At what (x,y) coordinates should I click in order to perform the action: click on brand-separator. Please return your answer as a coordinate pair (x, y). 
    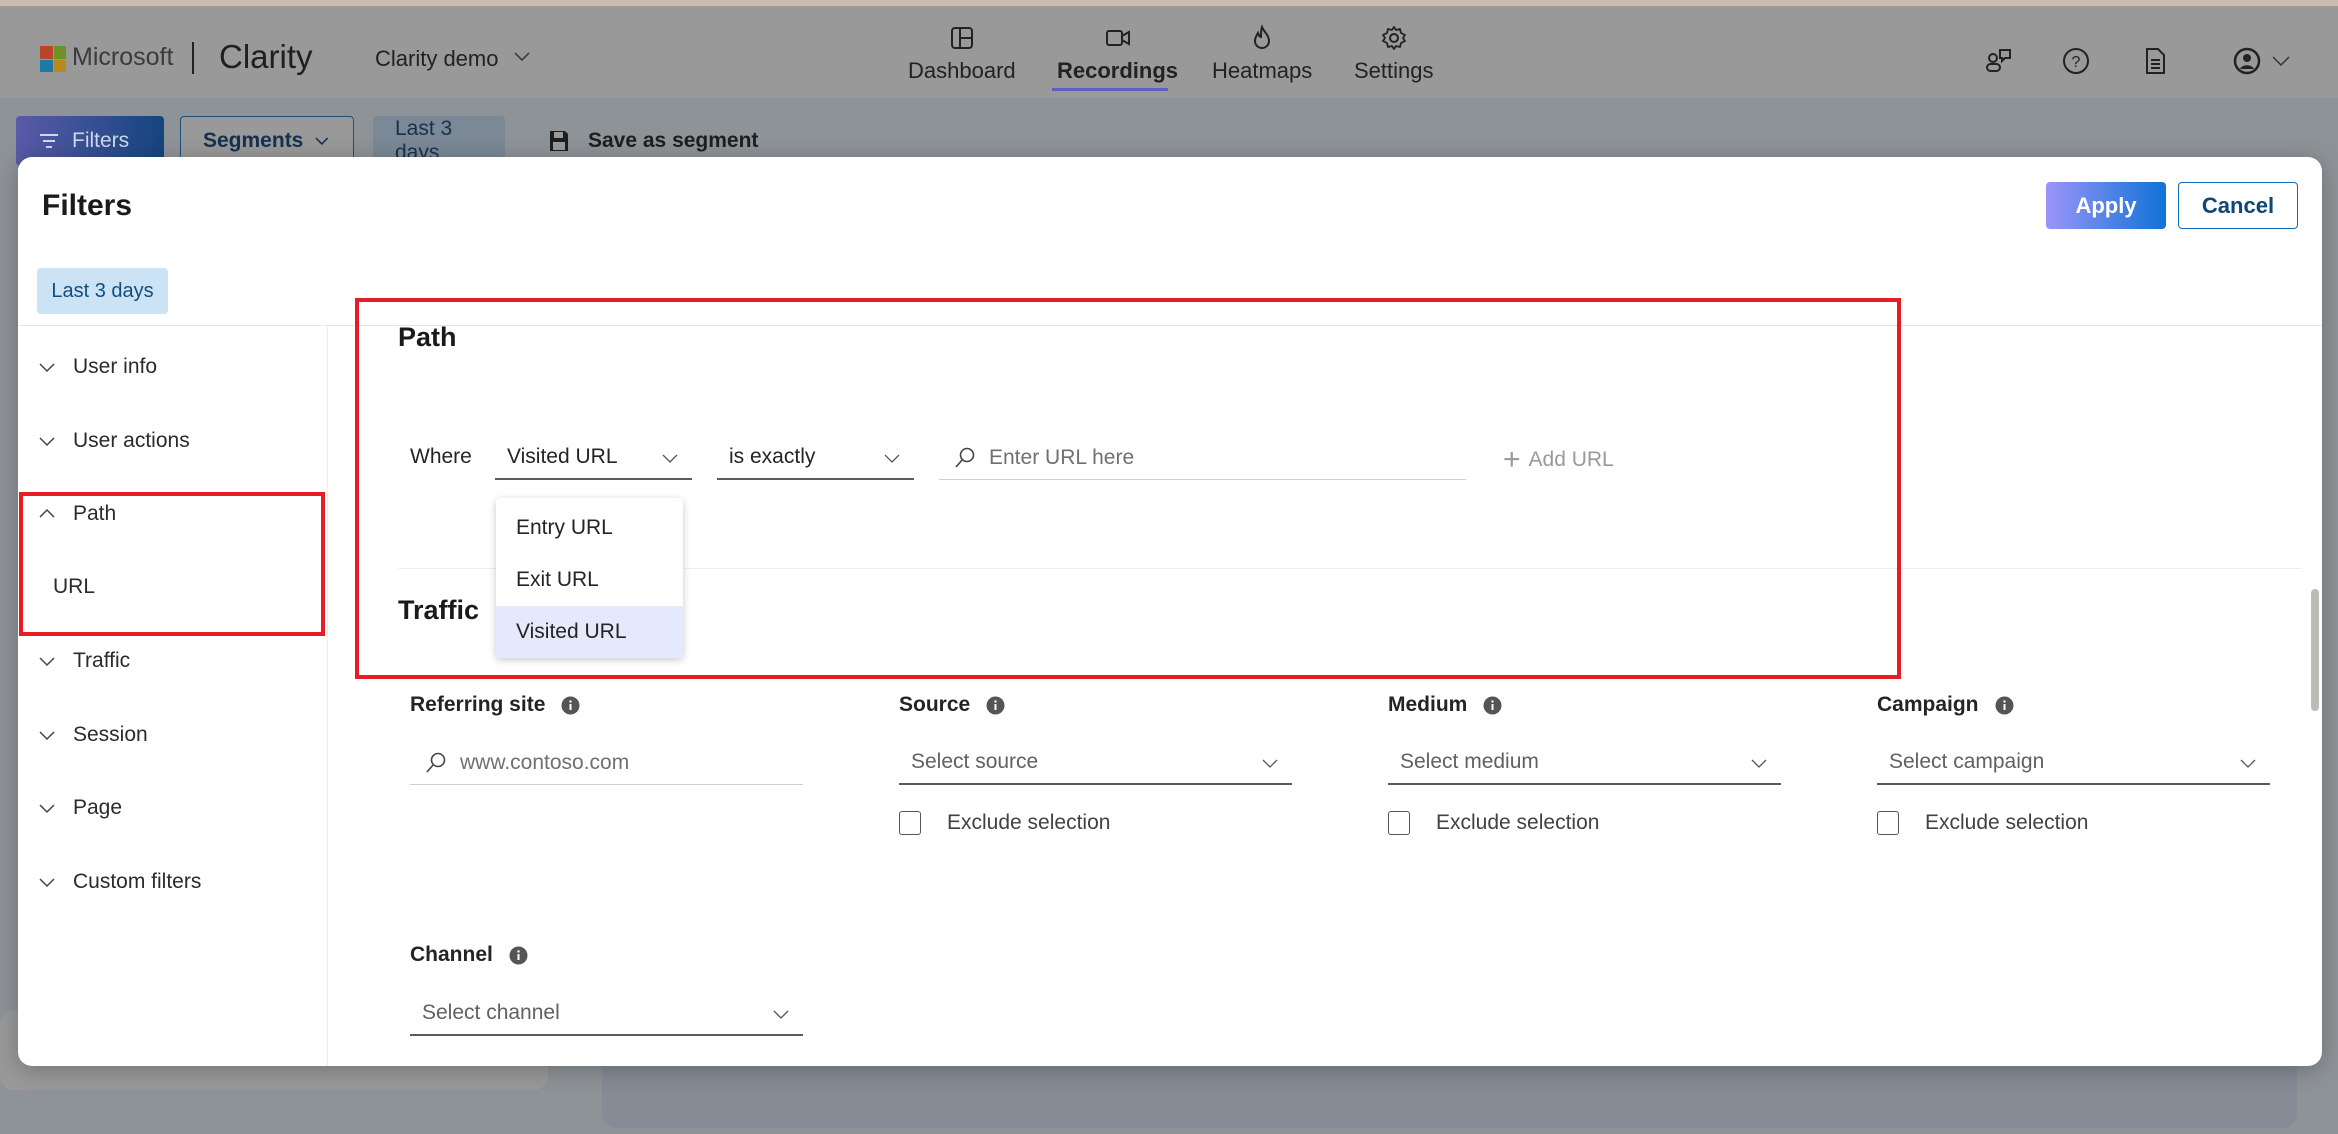
    Looking at the image, I should click on (193, 58).